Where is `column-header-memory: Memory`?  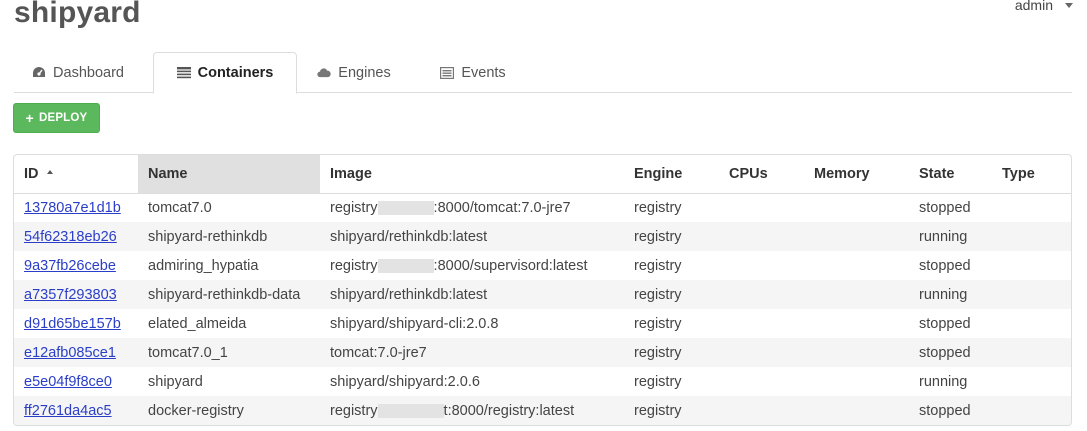 column-header-memory: Memory is located at coordinates (856, 174).